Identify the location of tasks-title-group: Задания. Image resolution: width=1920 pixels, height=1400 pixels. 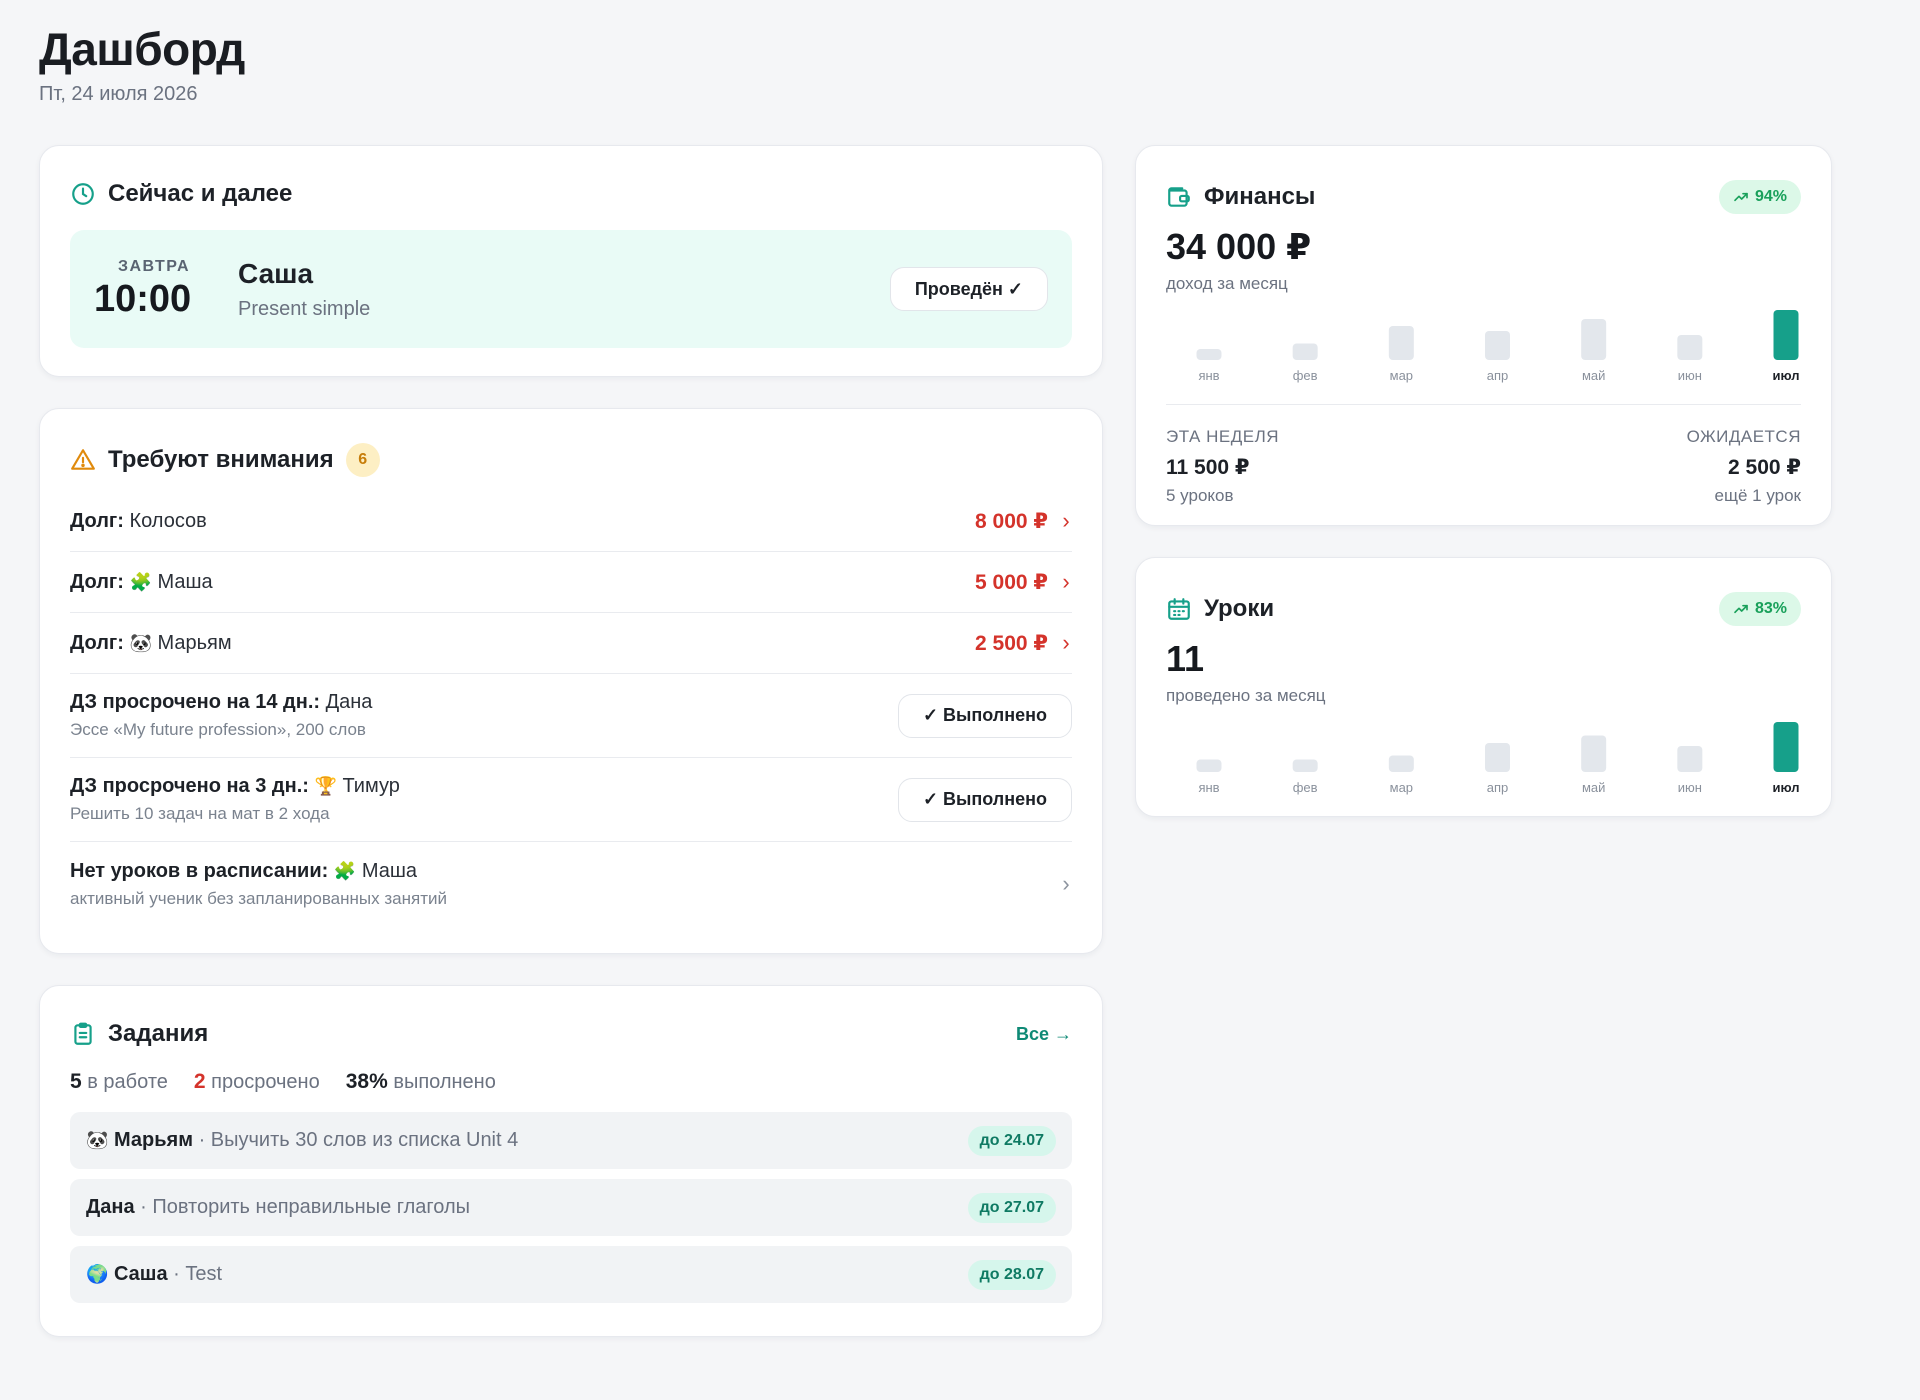
(139, 1034).